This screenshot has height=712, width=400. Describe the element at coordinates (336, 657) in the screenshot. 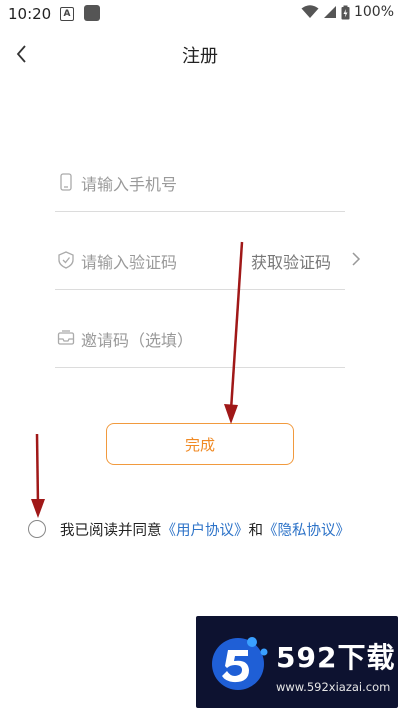

I see `watermark-brand: 592下载` at that location.